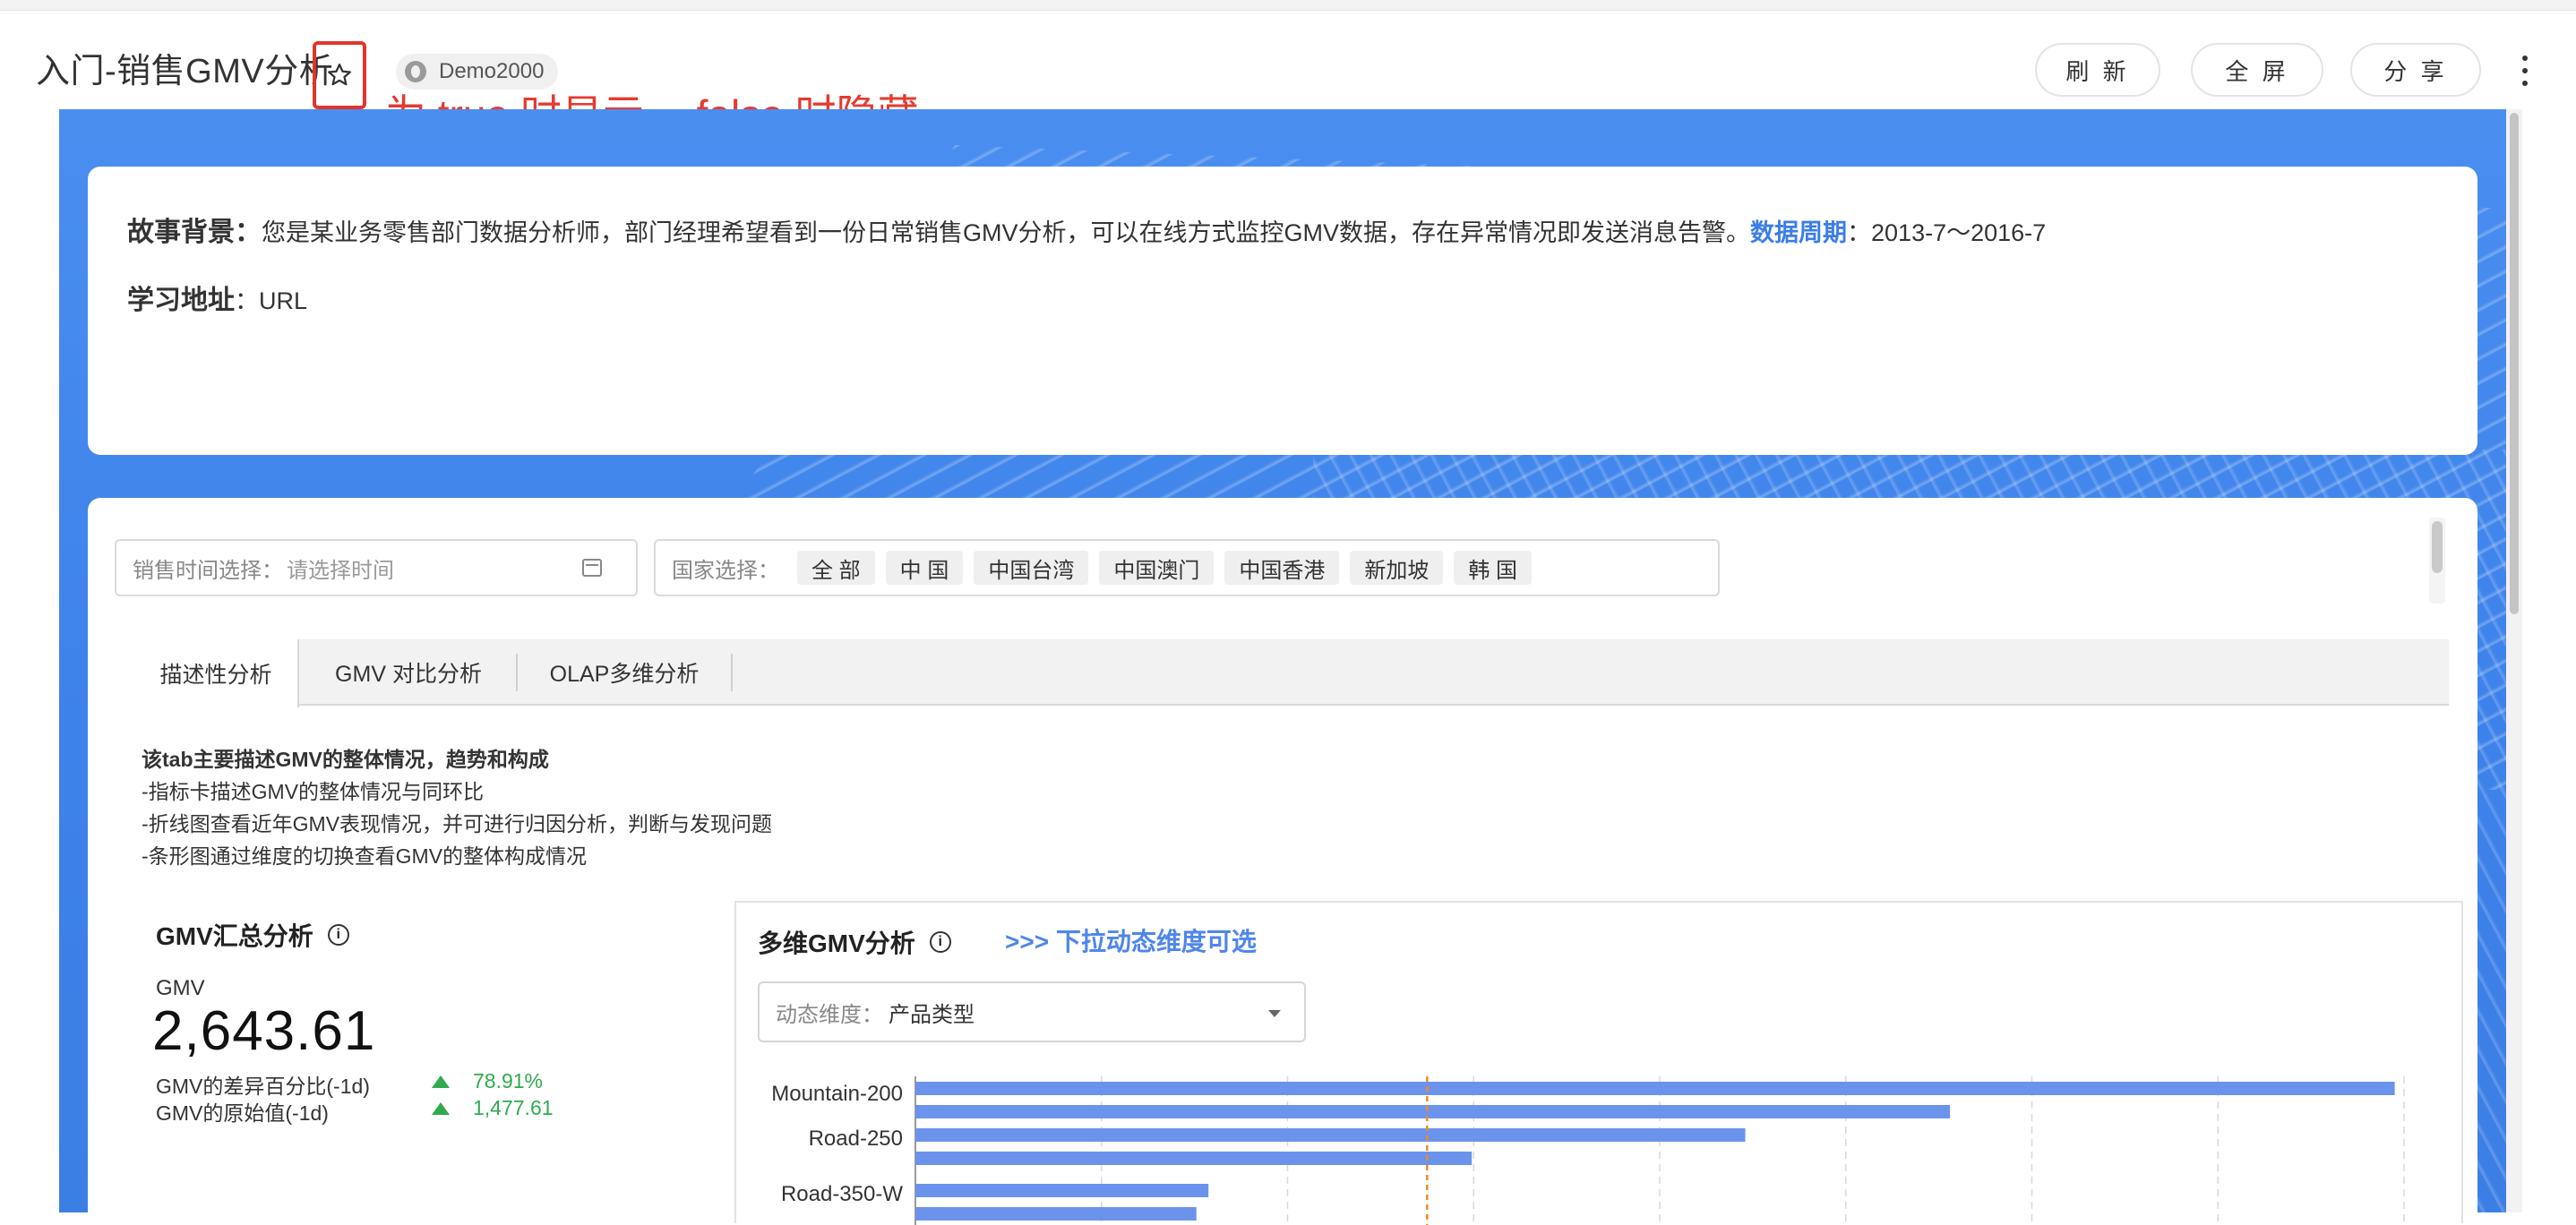  Describe the element at coordinates (208, 570) in the screenshot. I see `sale-time-label: 销售时间选择：` at that location.